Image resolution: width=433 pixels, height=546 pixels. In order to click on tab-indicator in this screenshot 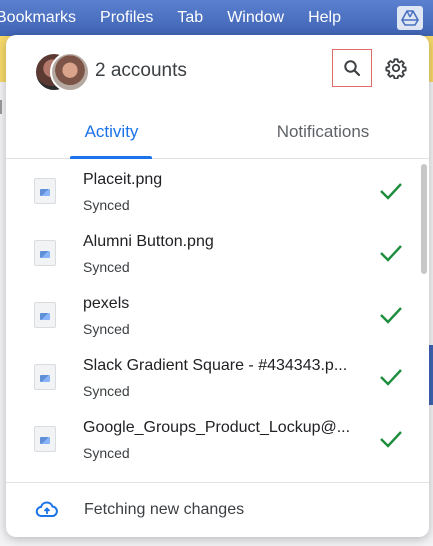, I will do `click(111, 157)`.